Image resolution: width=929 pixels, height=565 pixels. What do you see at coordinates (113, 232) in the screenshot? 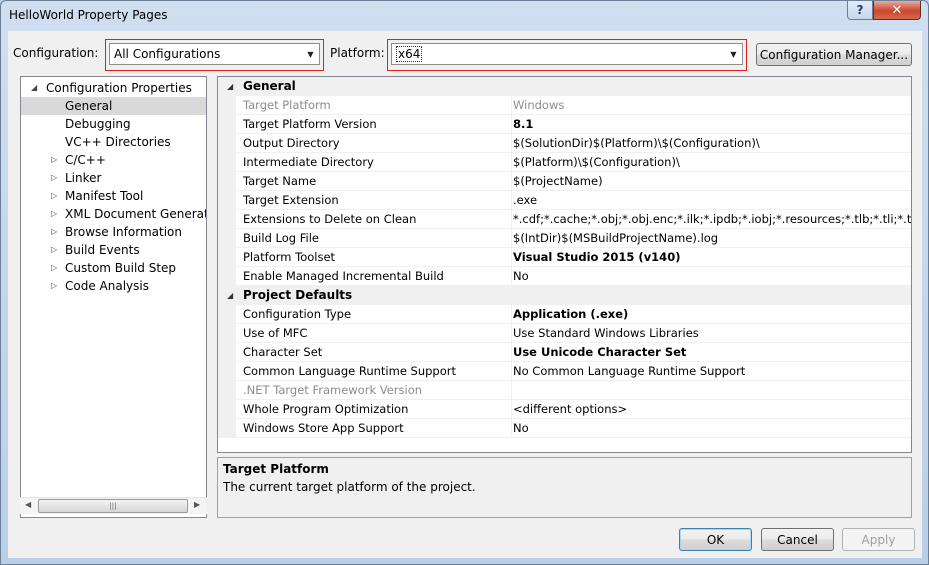
I see `tree-item-browse-information: ▷ Browse Information` at bounding box center [113, 232].